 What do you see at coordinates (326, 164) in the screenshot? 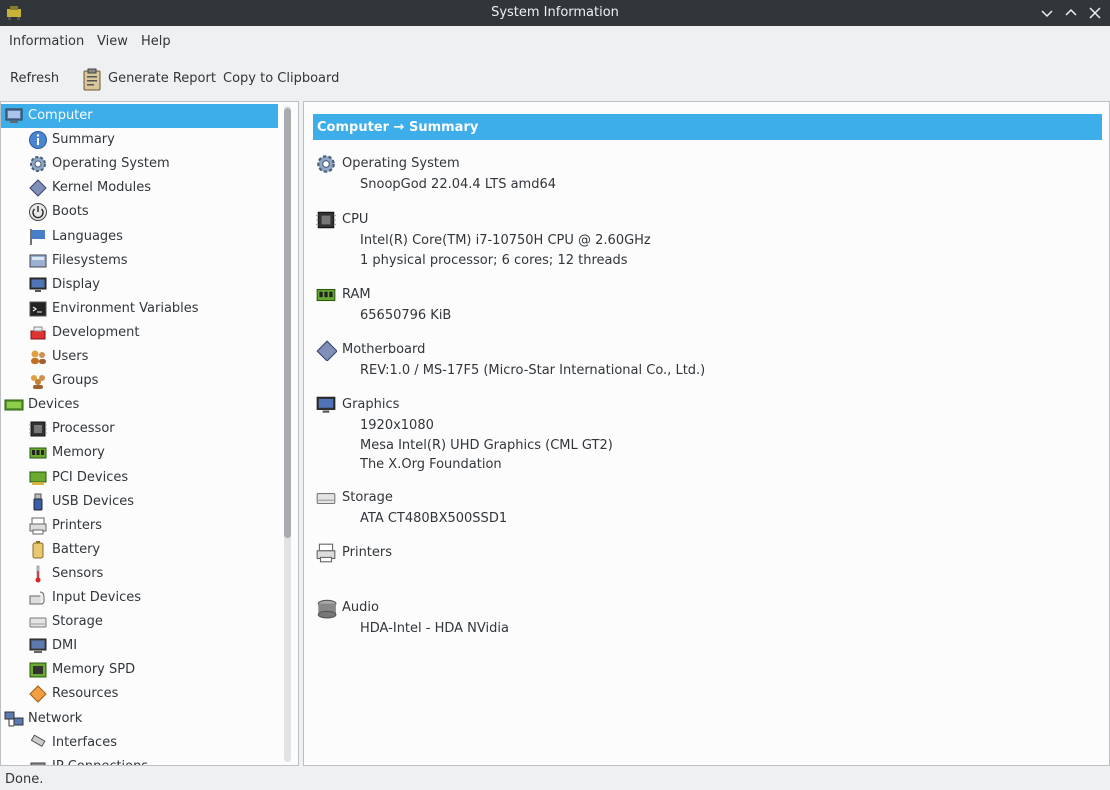
I see `gear-icon` at bounding box center [326, 164].